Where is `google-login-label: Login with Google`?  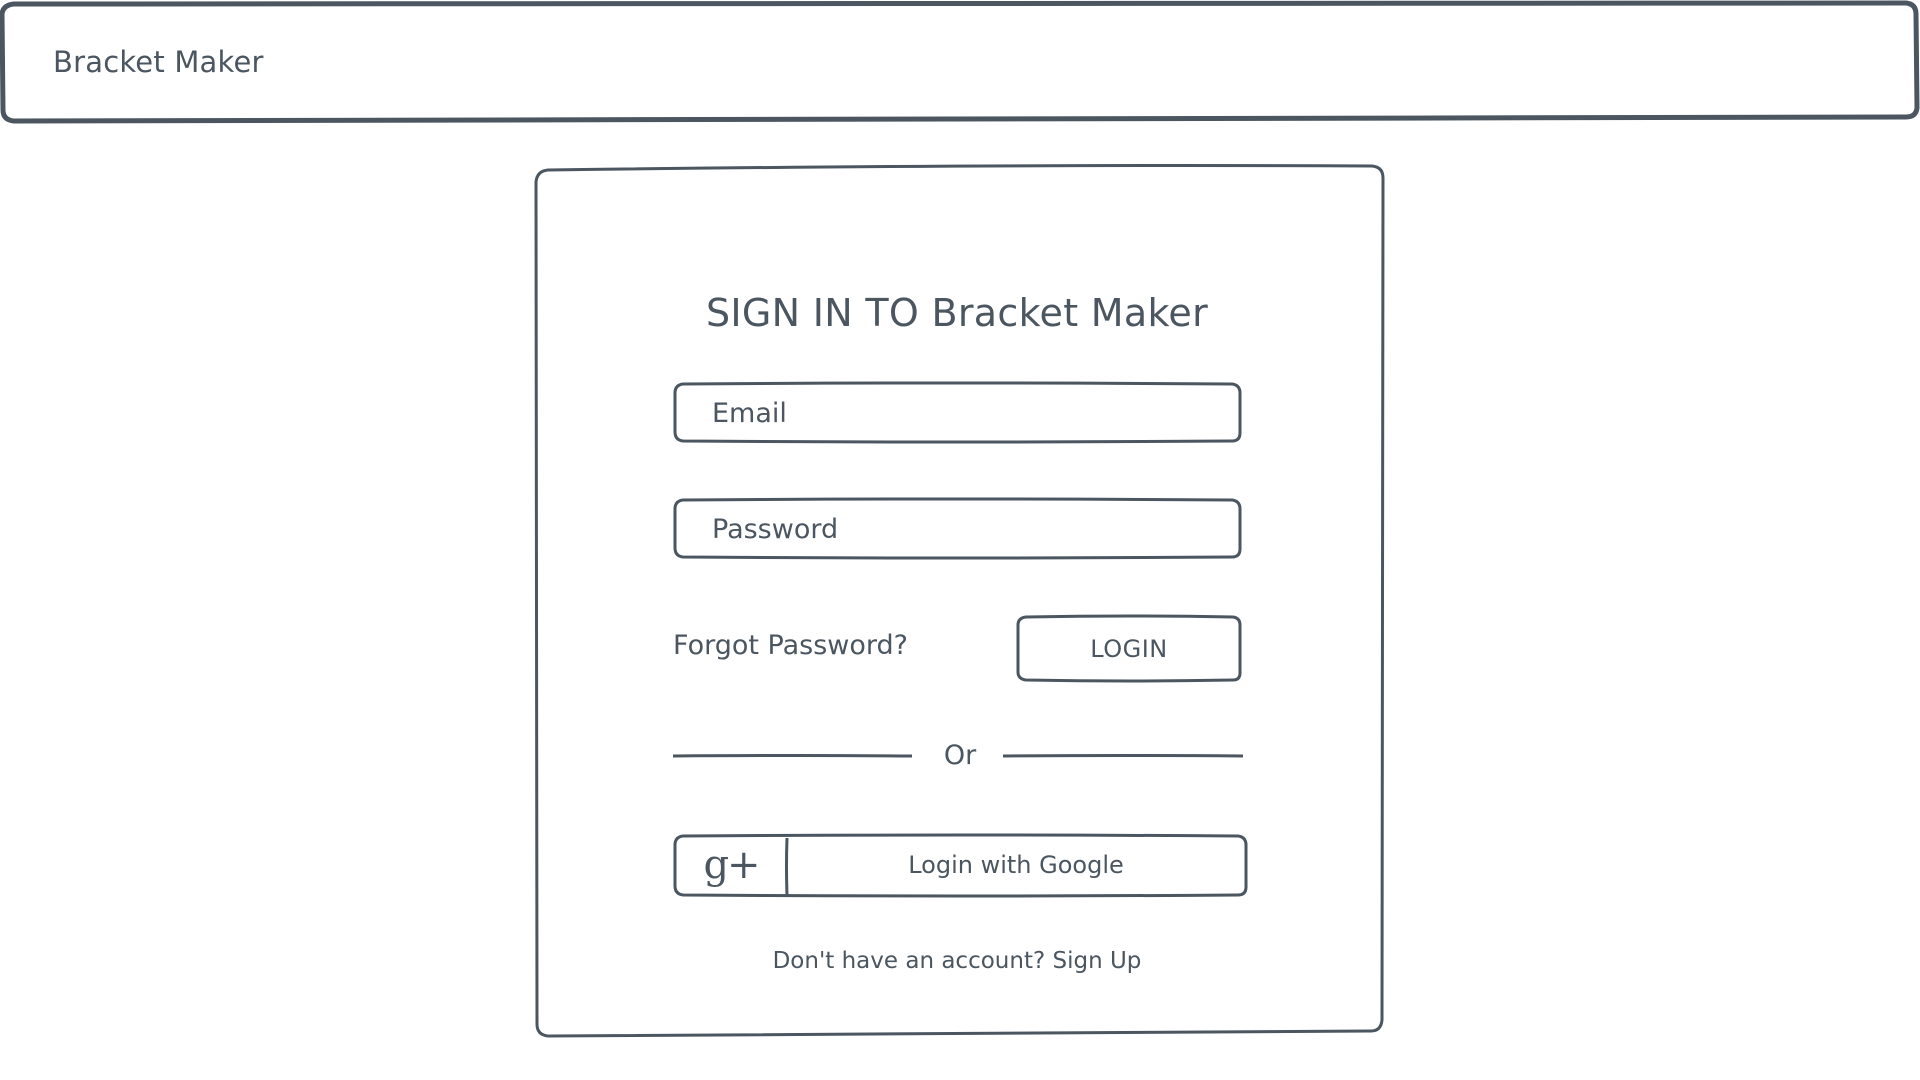 google-login-label: Login with Google is located at coordinates (1016, 865).